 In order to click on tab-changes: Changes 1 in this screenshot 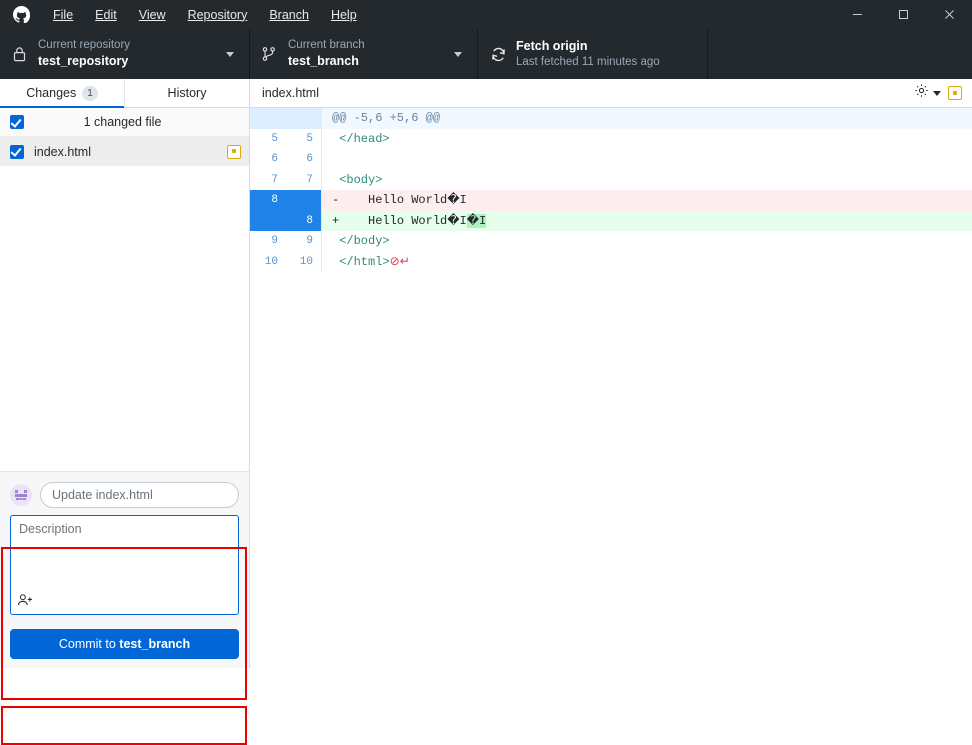, I will do `click(62, 93)`.